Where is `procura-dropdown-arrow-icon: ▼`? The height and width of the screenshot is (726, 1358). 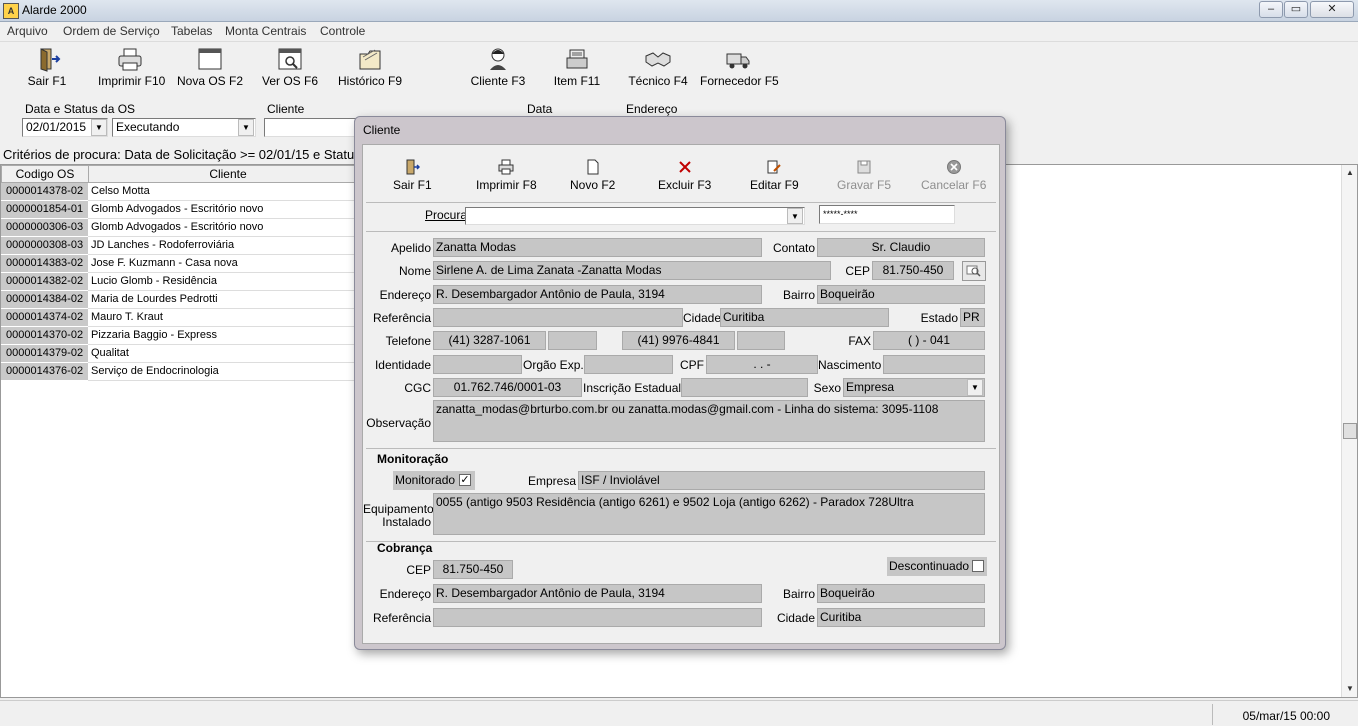
procura-dropdown-arrow-icon: ▼ is located at coordinates (795, 216).